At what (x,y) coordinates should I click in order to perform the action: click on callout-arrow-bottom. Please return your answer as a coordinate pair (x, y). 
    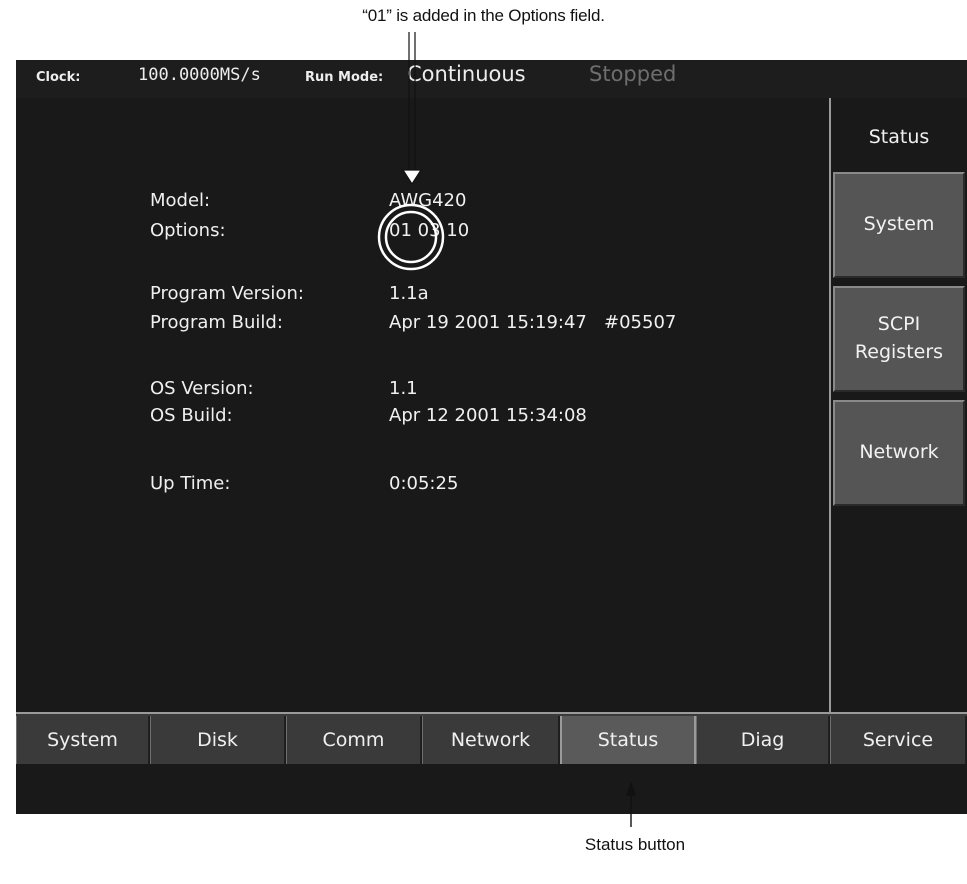
    Looking at the image, I should click on (631, 804).